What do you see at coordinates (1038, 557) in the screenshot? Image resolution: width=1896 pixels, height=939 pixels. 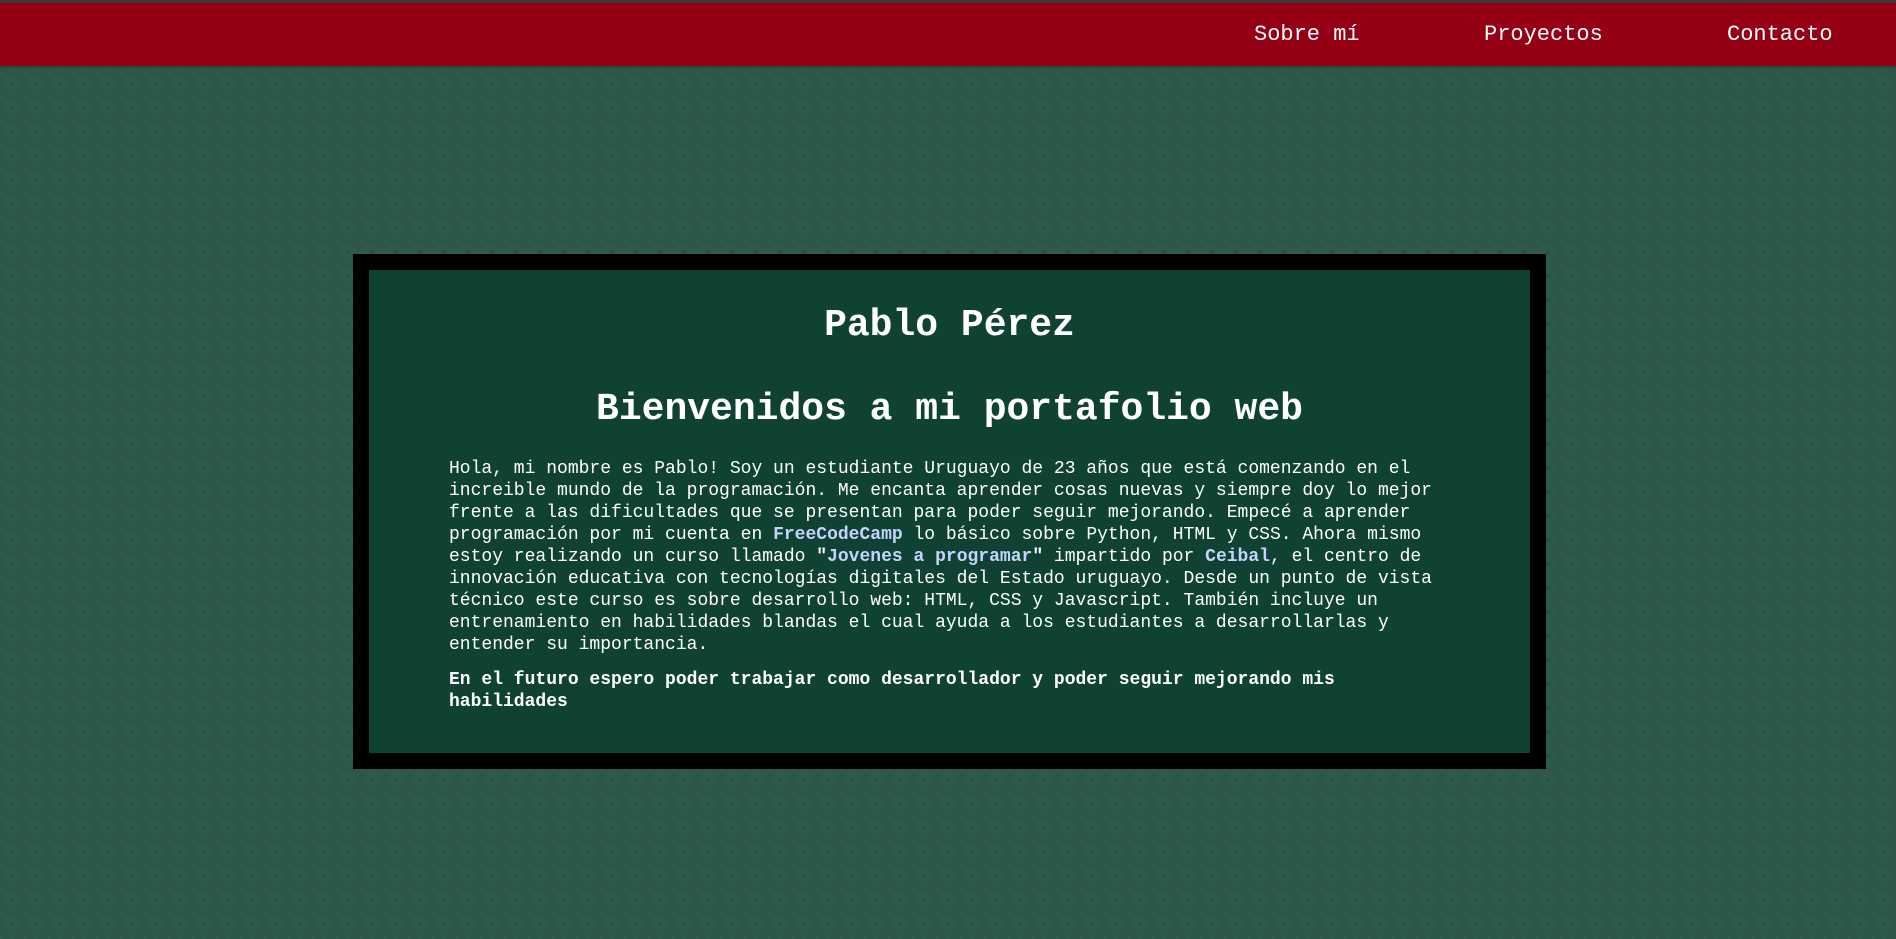 I see `quote-close: "` at bounding box center [1038, 557].